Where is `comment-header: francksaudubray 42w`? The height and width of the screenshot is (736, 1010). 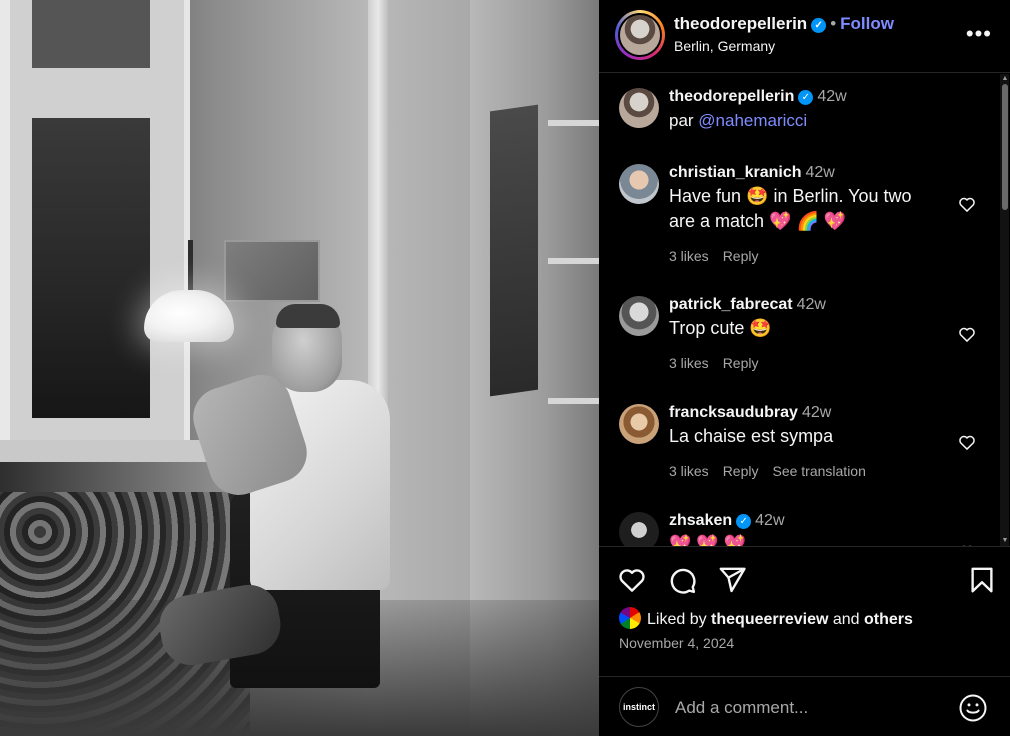 comment-header: francksaudubray 42w is located at coordinates (814, 413).